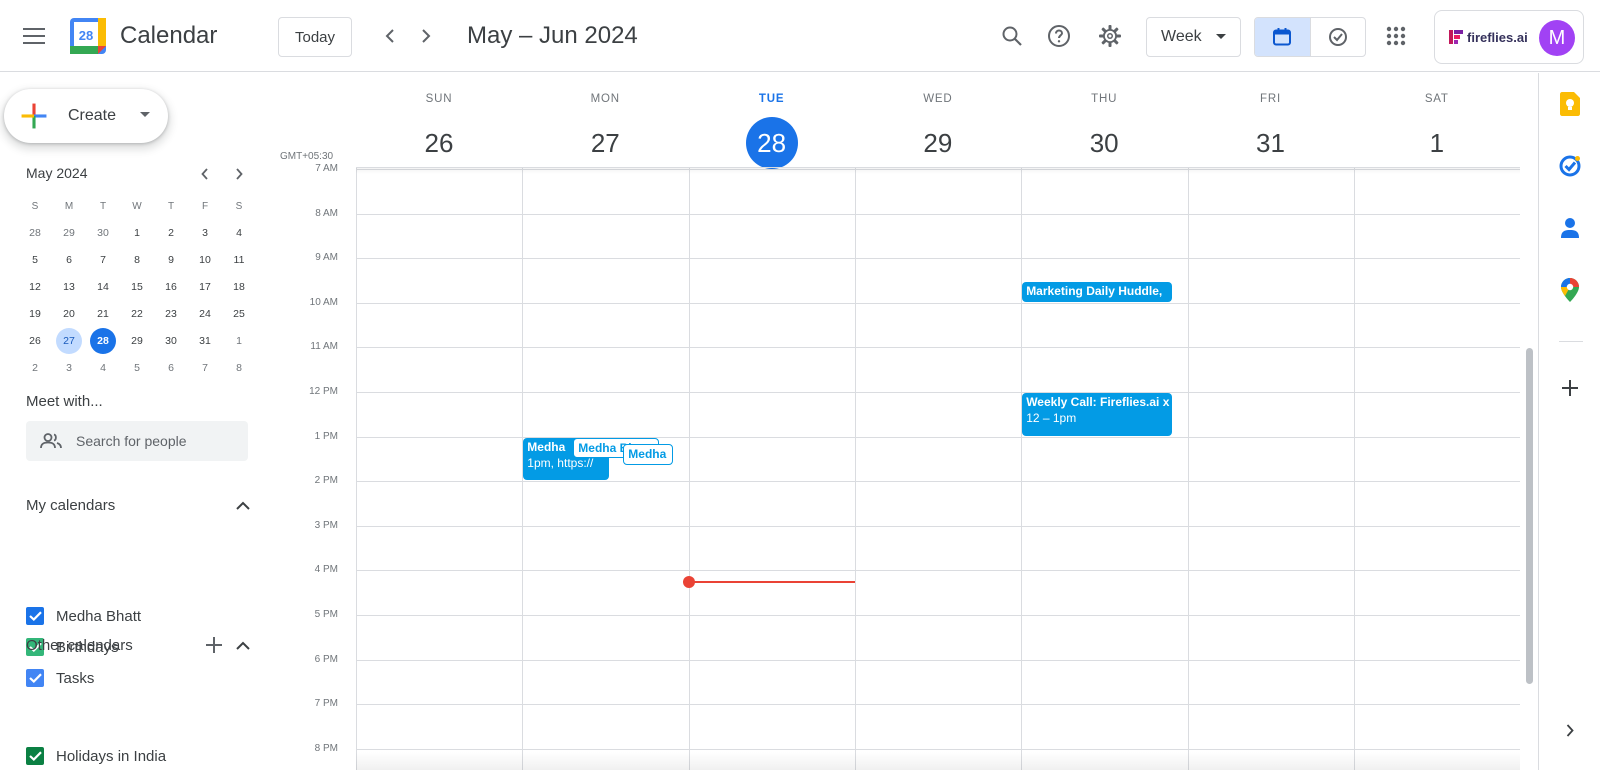 This screenshot has height=770, width=1600. I want to click on mini-calendar-day: 17, so click(205, 286).